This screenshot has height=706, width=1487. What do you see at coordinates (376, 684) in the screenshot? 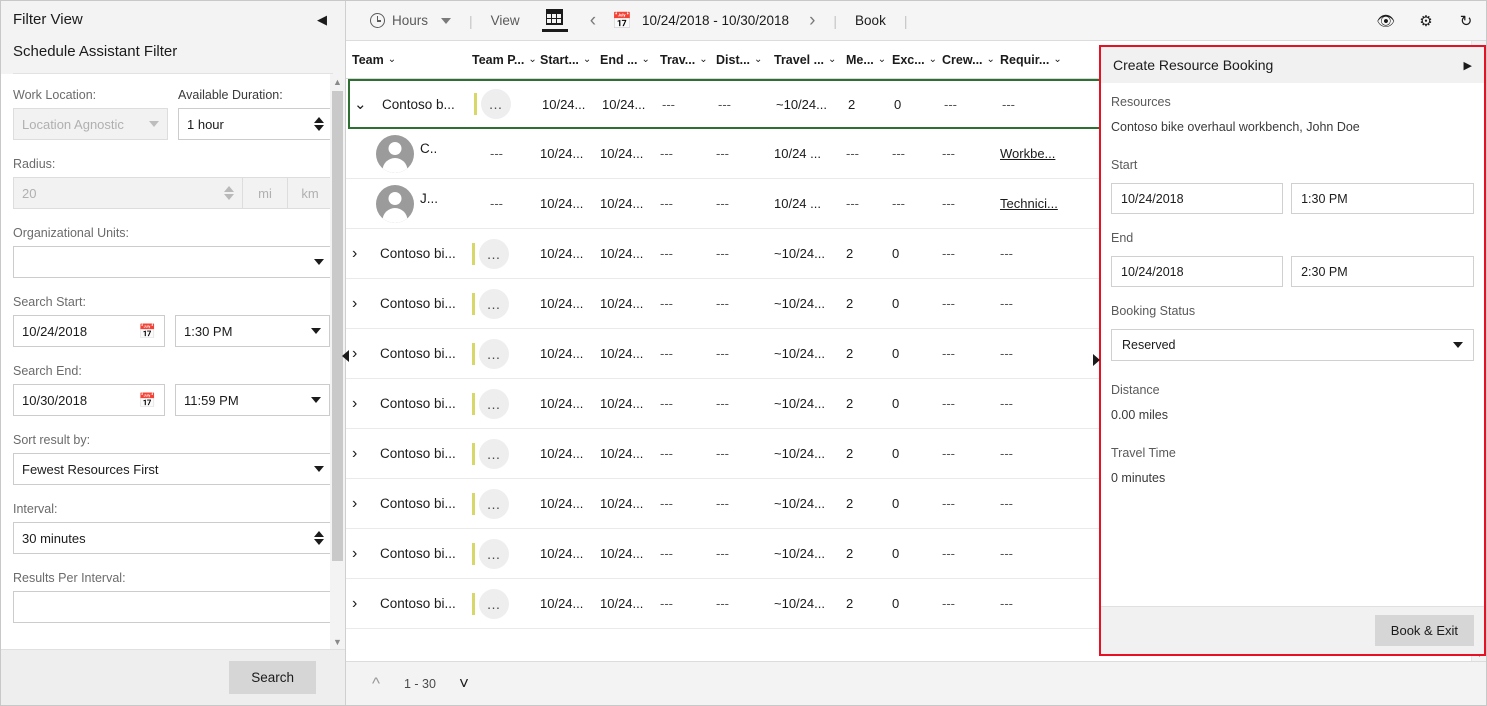
I see `chevron-up-icon: ^` at bounding box center [376, 684].